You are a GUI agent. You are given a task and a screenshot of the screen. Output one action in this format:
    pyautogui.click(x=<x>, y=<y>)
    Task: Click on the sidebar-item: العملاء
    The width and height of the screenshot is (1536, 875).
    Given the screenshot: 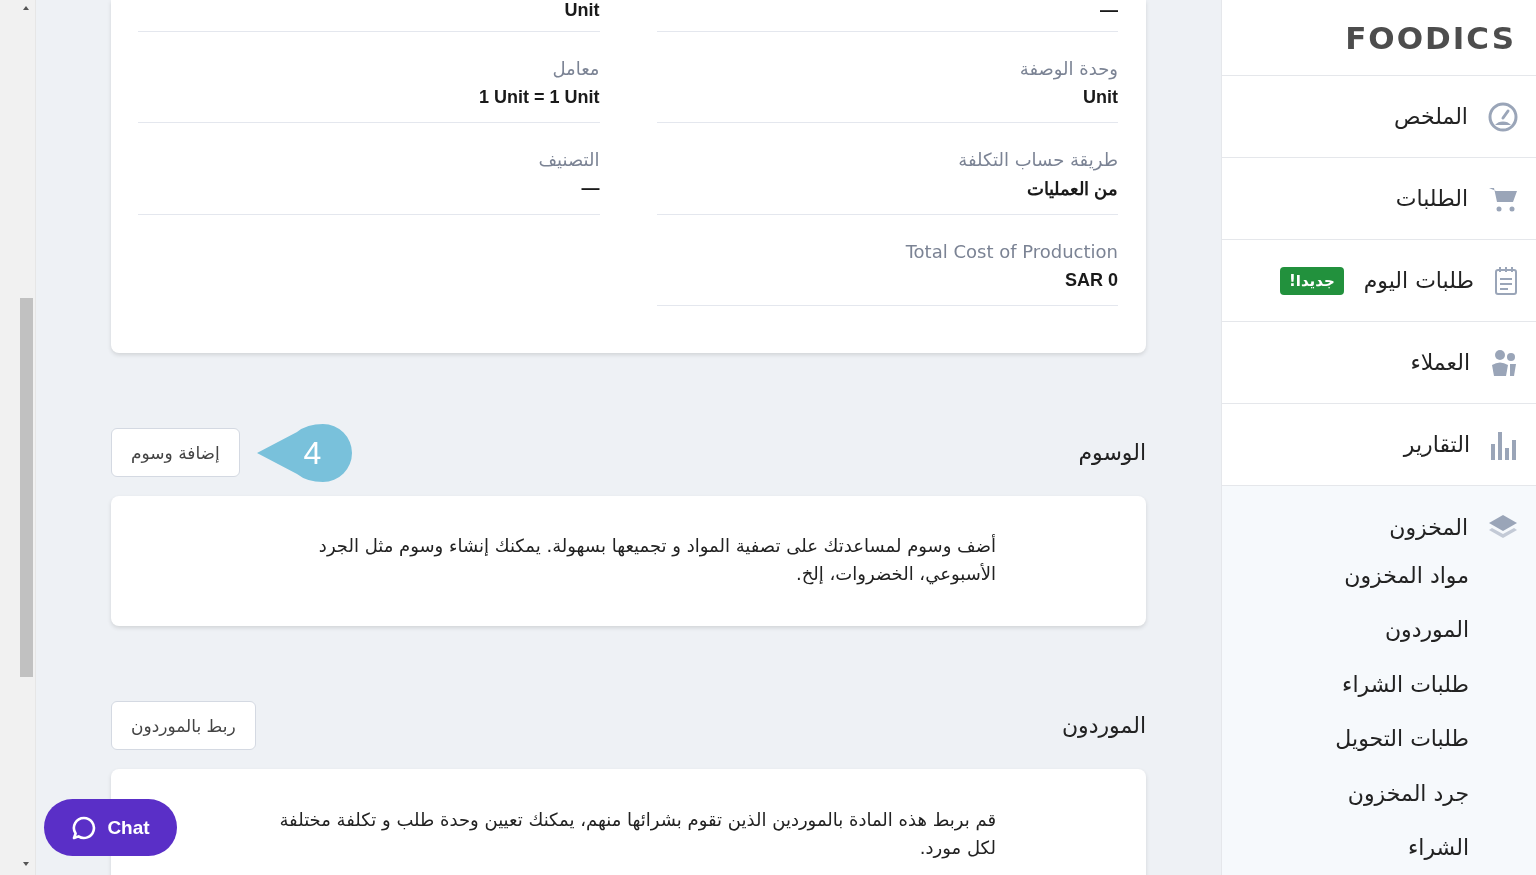 What is the action you would take?
    pyautogui.click(x=1379, y=363)
    